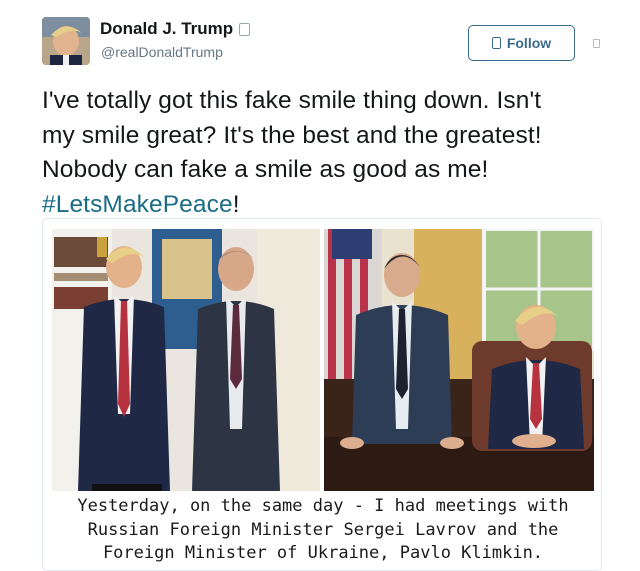 The image size is (640, 571). What do you see at coordinates (529, 43) in the screenshot?
I see `follow-button-label: Follow` at bounding box center [529, 43].